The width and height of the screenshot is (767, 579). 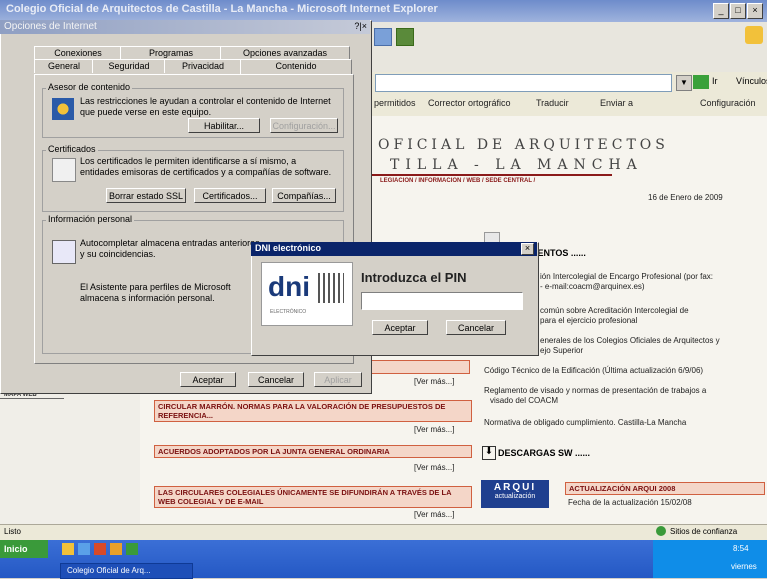 What do you see at coordinates (704, 531) in the screenshot?
I see `security-zone: Sitios de confianza` at bounding box center [704, 531].